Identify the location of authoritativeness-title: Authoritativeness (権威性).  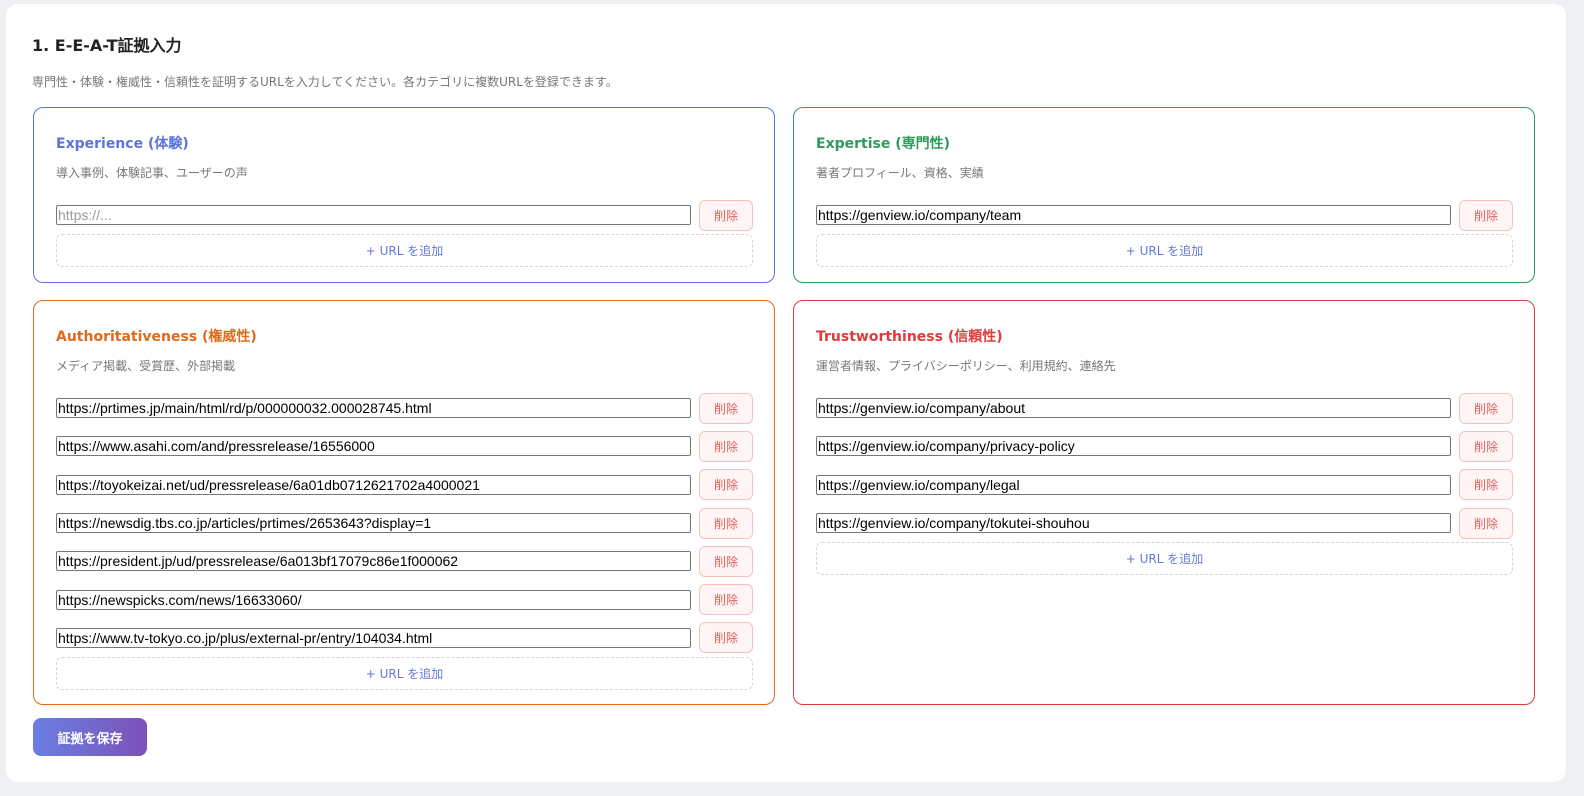
(156, 337).